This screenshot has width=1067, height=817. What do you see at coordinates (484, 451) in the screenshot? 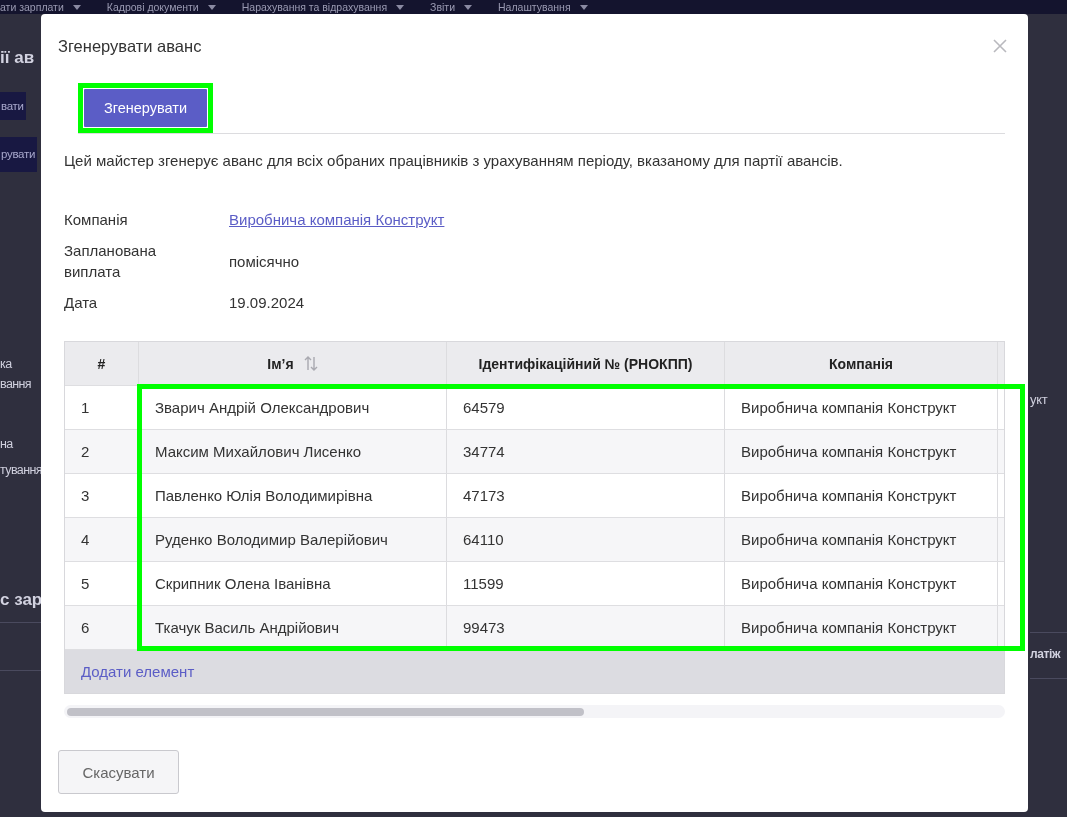
I see `table-cell: 34774` at bounding box center [484, 451].